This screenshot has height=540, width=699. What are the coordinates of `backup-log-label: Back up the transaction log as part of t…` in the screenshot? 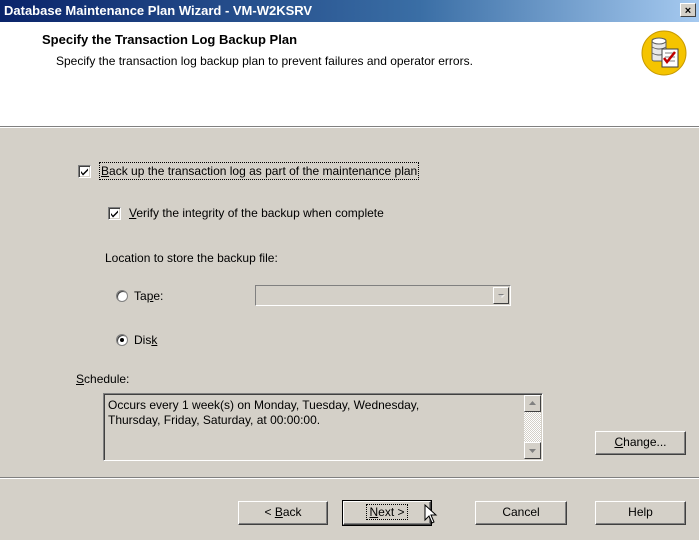 It's located at (259, 171).